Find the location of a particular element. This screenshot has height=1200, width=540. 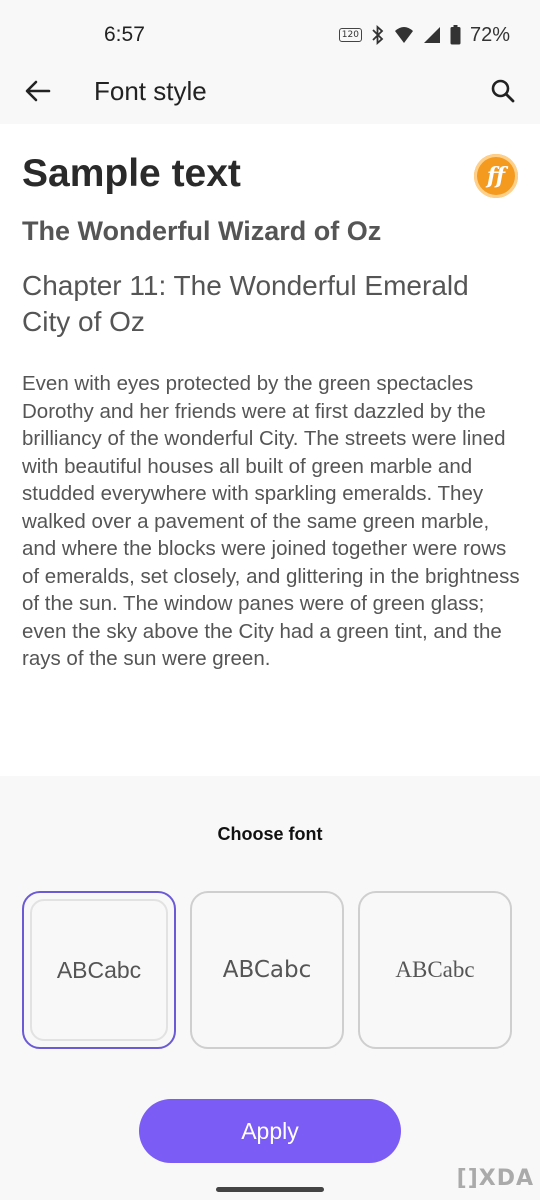

font-option-3: ABCabc is located at coordinates (435, 970).